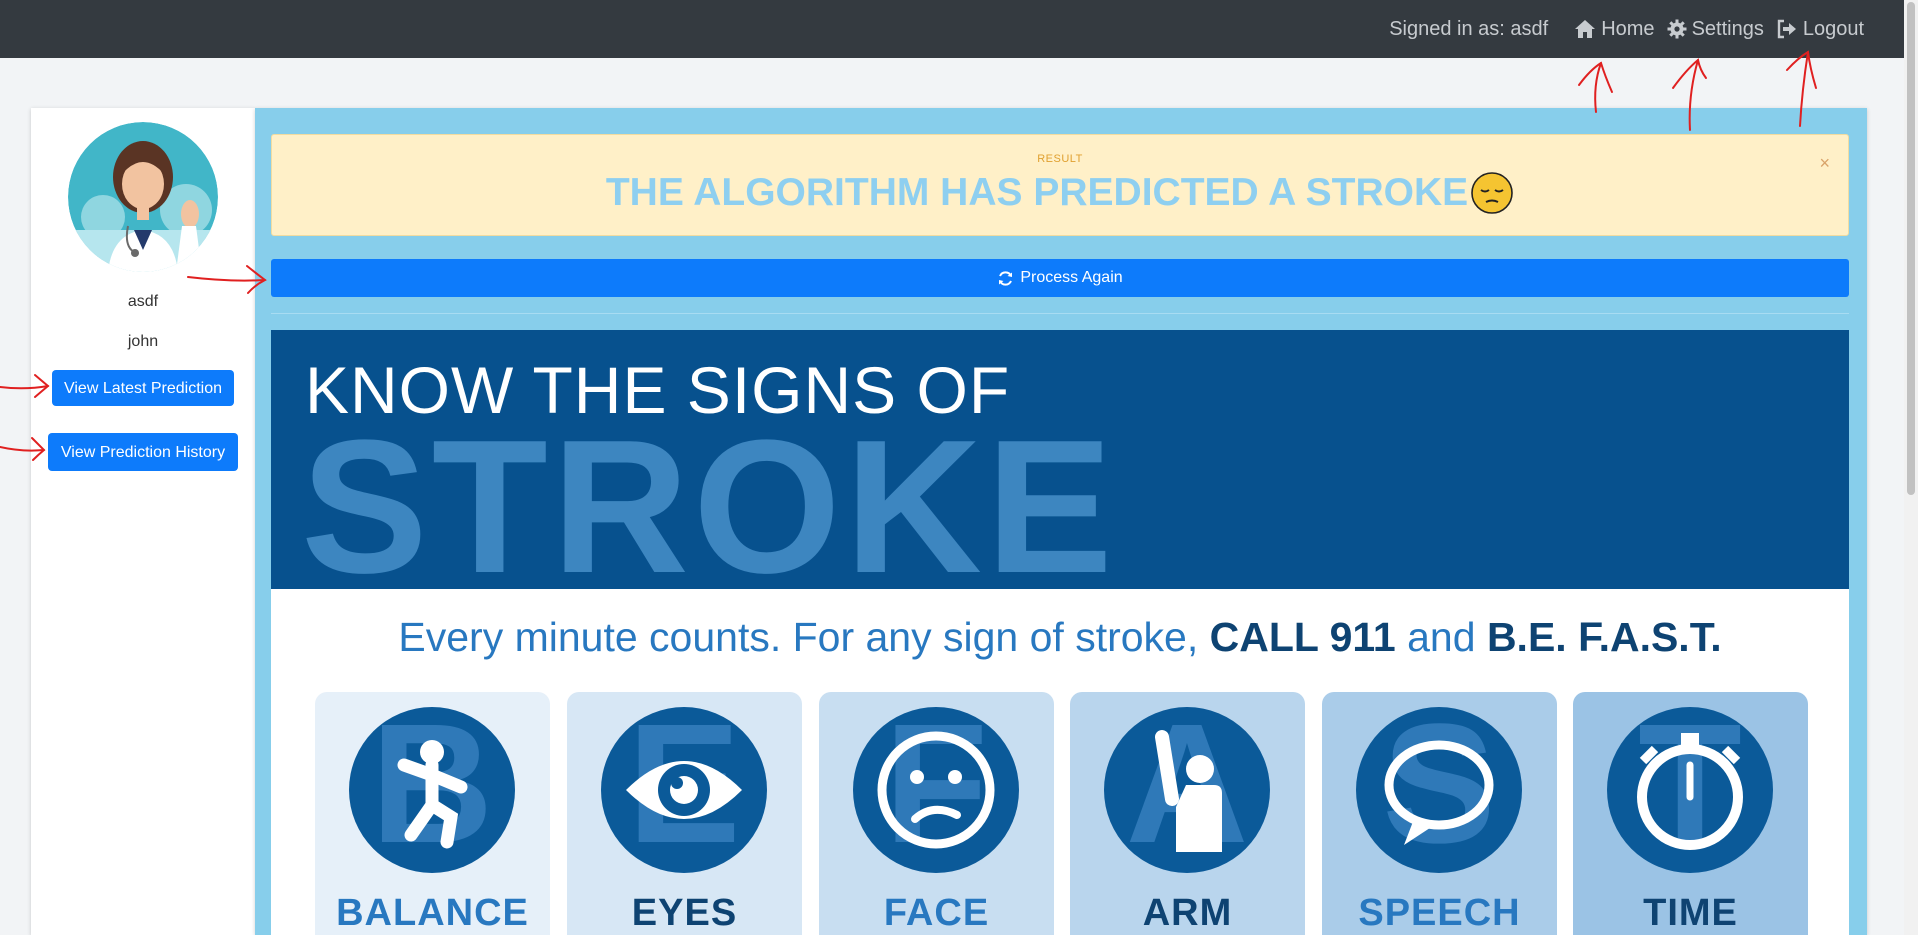 This screenshot has height=935, width=1918. What do you see at coordinates (1302, 637) in the screenshot?
I see `subtitle-call-911: CALL 911` at bounding box center [1302, 637].